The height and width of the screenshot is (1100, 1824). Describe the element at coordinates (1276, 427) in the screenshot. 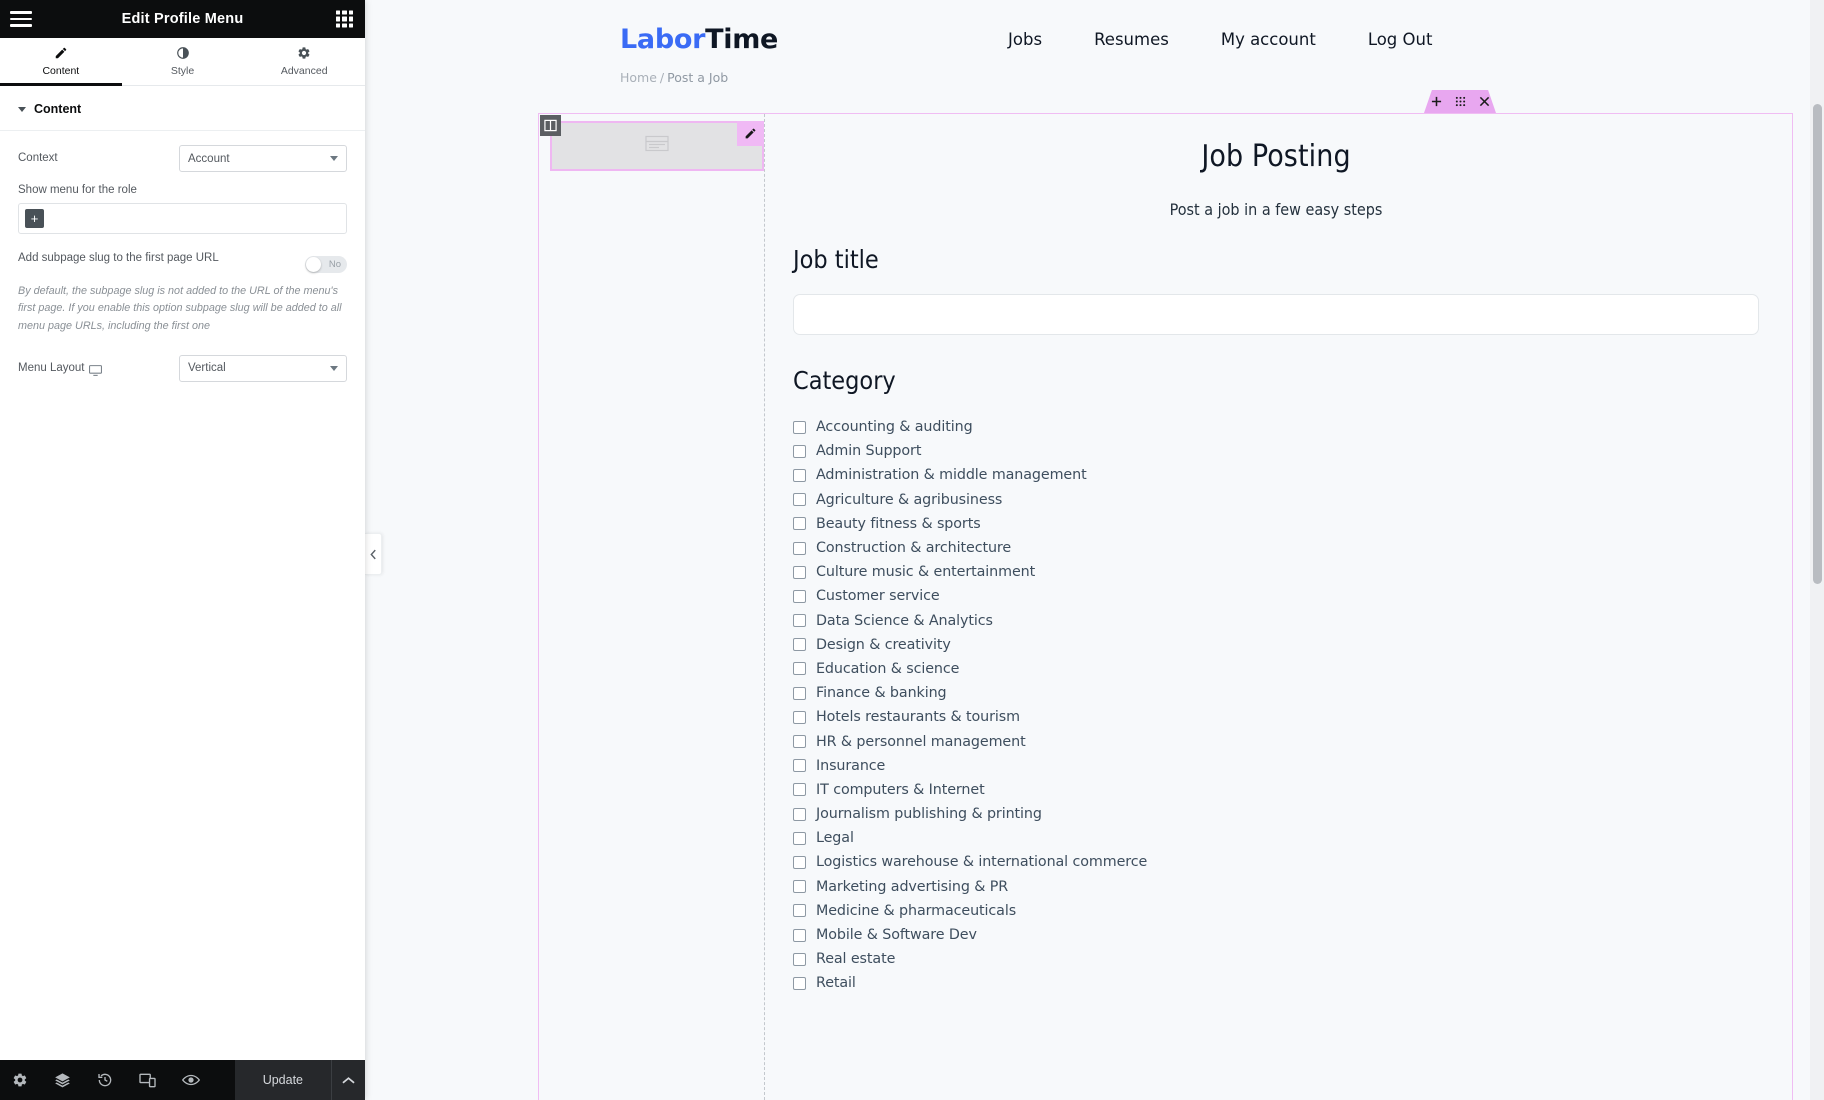

I see `list-item: Accounting & auditing` at that location.